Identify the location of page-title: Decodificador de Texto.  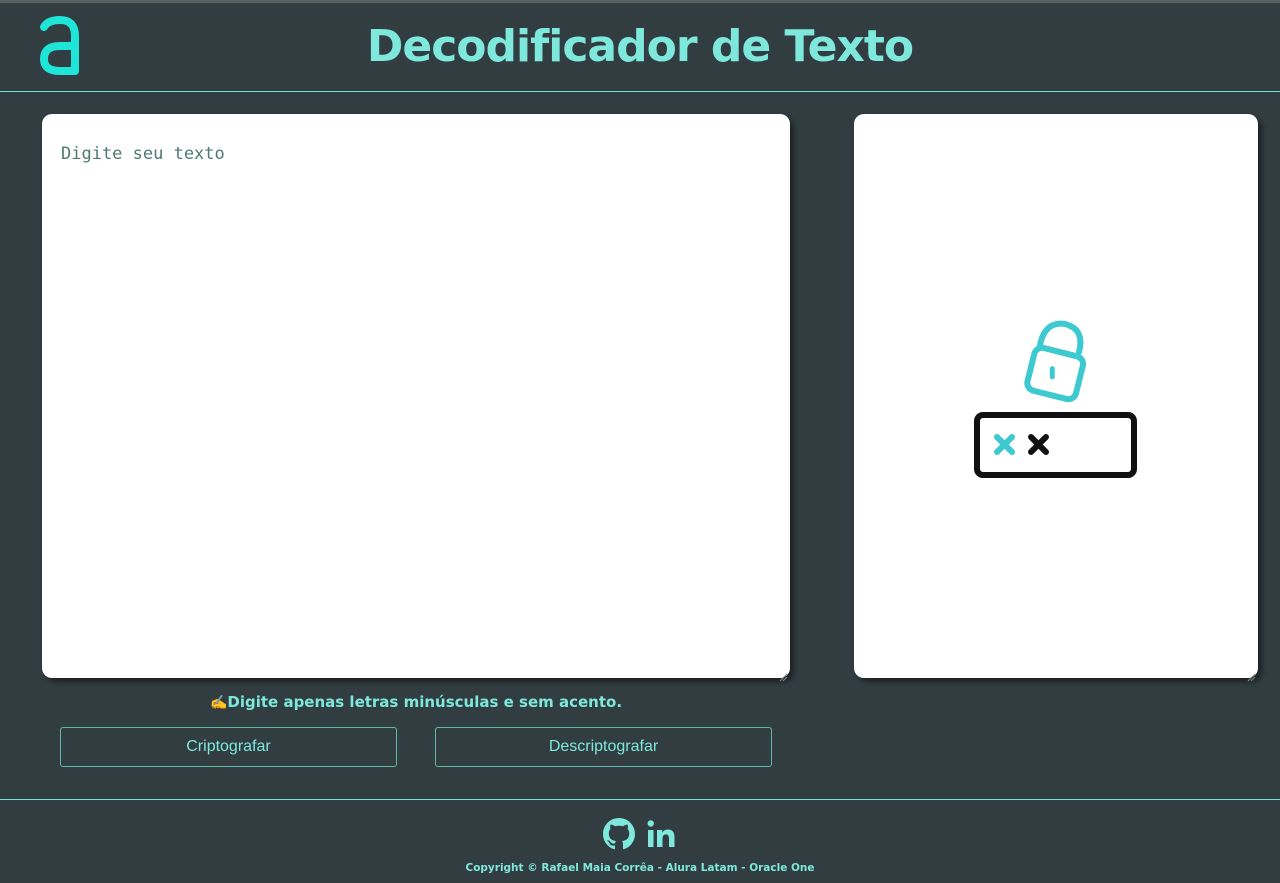
(640, 46).